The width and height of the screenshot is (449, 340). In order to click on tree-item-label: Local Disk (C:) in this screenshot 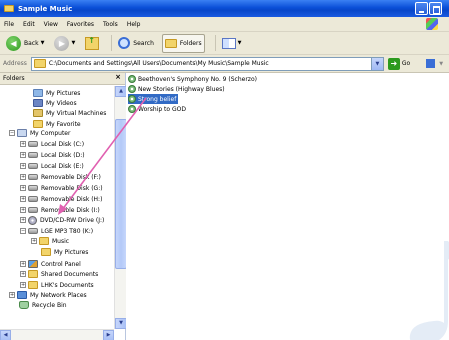, I will do `click(63, 144)`.